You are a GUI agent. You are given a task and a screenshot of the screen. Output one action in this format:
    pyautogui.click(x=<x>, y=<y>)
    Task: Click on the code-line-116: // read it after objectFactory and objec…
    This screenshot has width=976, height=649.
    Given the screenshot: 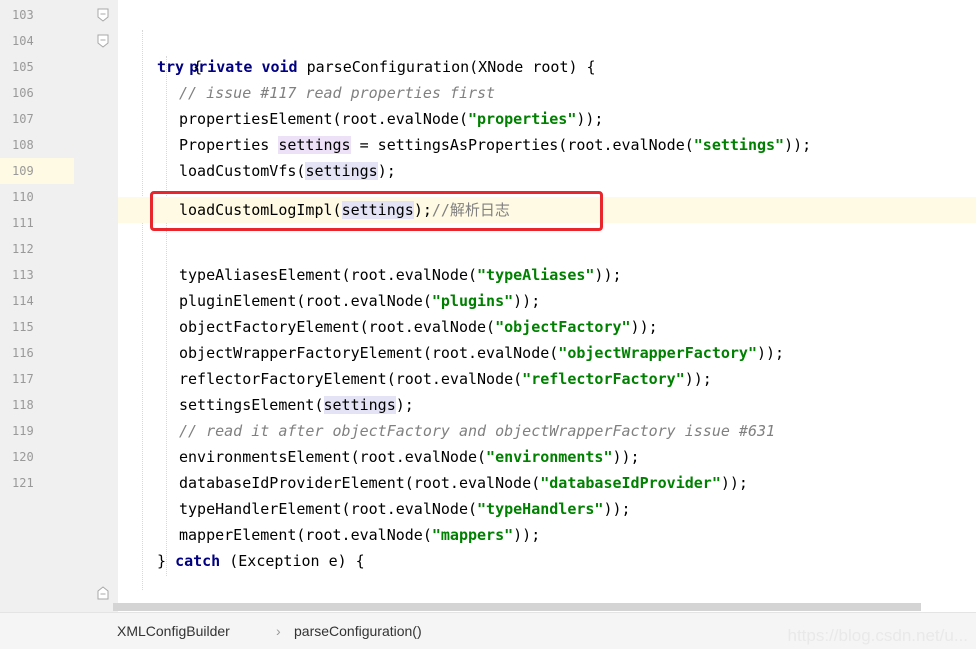 What is the action you would take?
    pyautogui.click(x=547, y=416)
    